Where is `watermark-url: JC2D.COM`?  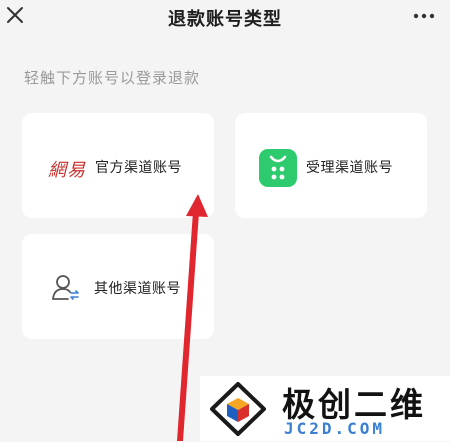
watermark-url: JC2D.COM is located at coordinates (335, 428).